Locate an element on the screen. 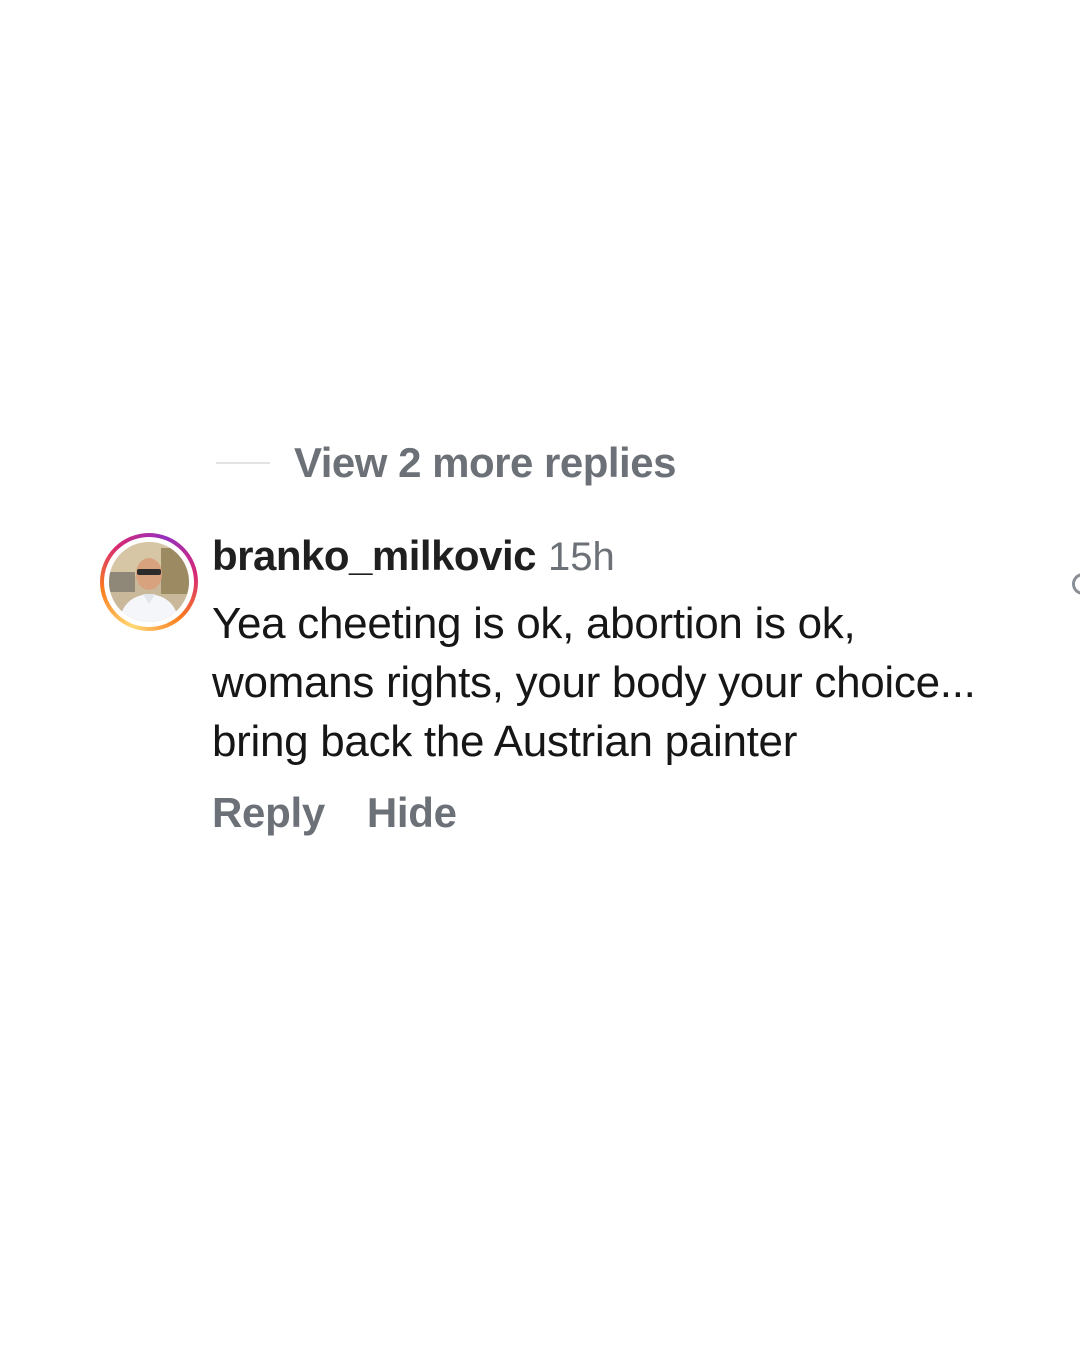 Image resolution: width=1080 pixels, height=1350 pixels. comment-actions: Reply Hide is located at coordinates (607, 813).